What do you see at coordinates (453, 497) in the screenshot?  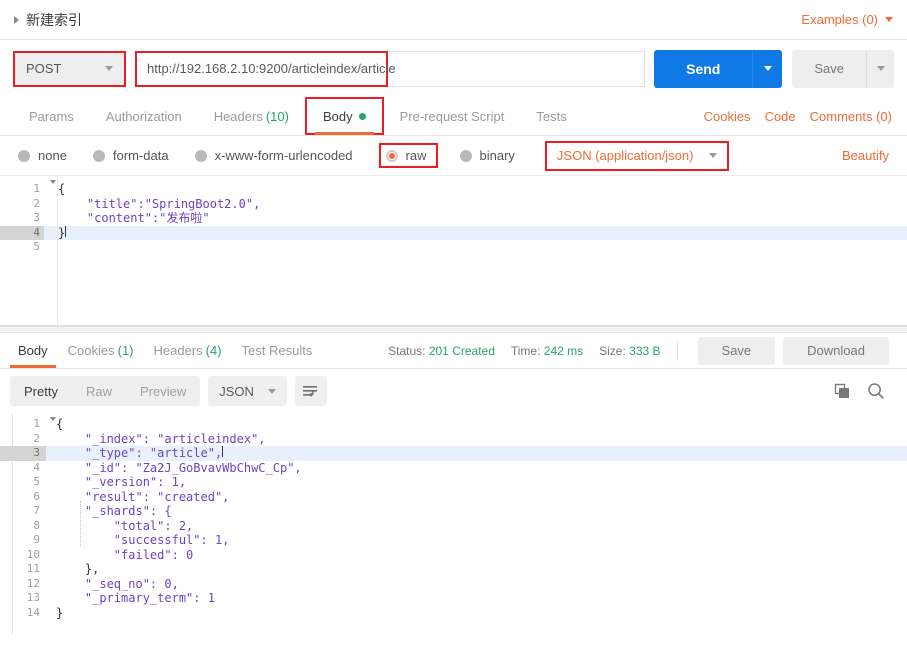 I see `code-line: 6 "result": "created",` at bounding box center [453, 497].